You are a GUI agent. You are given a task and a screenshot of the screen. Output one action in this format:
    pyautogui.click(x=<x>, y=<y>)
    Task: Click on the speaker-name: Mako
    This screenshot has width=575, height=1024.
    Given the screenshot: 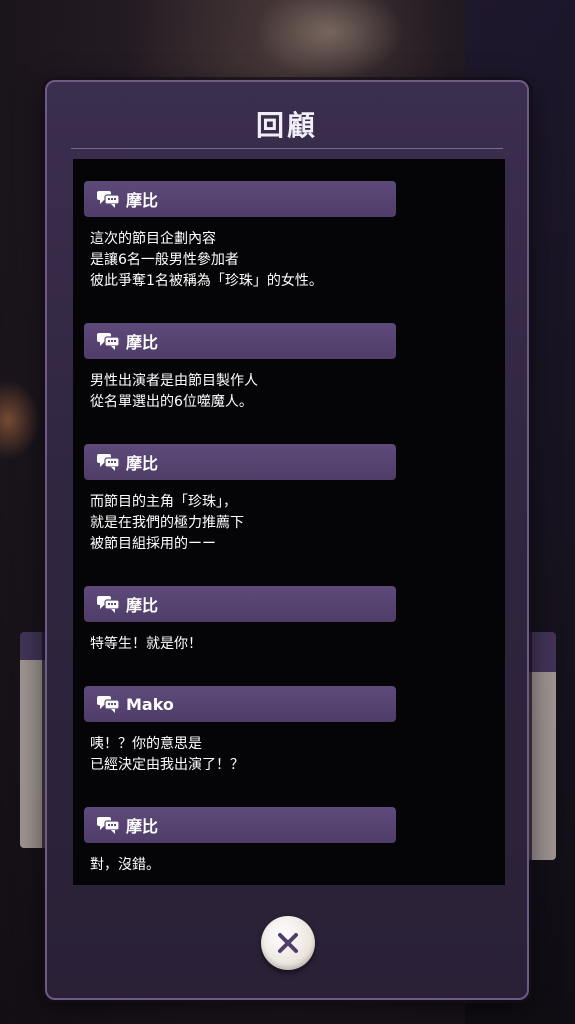 What is the action you would take?
    pyautogui.click(x=150, y=704)
    